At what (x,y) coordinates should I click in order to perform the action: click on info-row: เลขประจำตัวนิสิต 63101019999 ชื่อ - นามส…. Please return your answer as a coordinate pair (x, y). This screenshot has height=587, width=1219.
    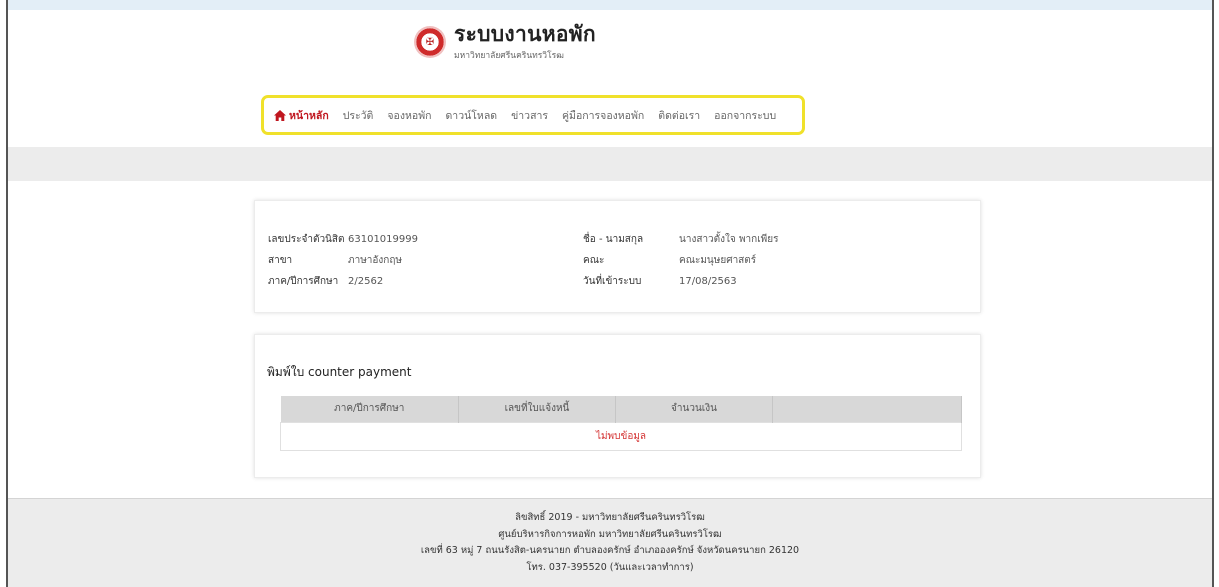
    Looking at the image, I should click on (523, 239).